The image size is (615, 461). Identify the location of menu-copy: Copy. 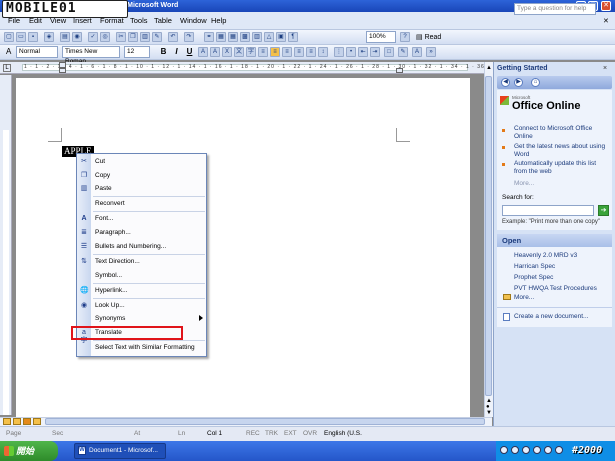
(102, 176).